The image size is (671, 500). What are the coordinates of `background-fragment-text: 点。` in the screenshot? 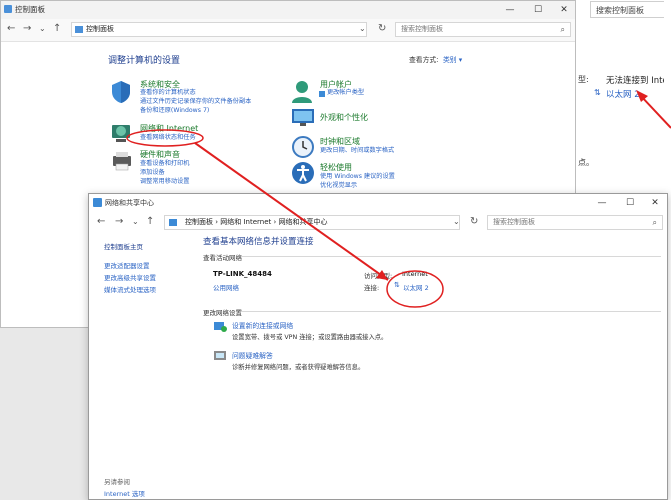 It's located at (586, 162).